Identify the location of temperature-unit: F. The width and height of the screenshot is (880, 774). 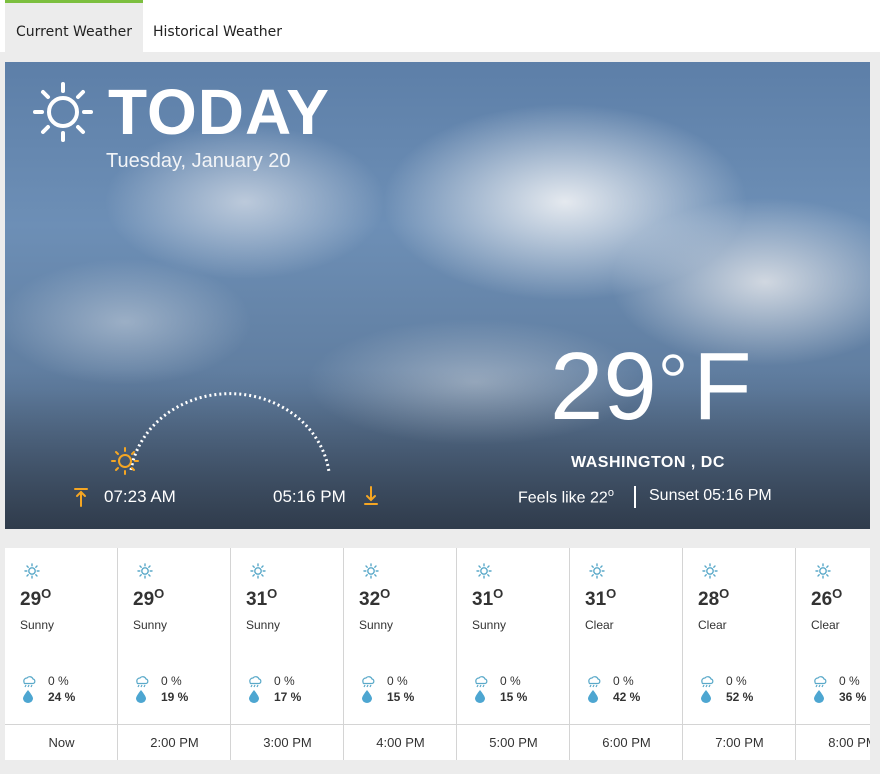
(722, 386).